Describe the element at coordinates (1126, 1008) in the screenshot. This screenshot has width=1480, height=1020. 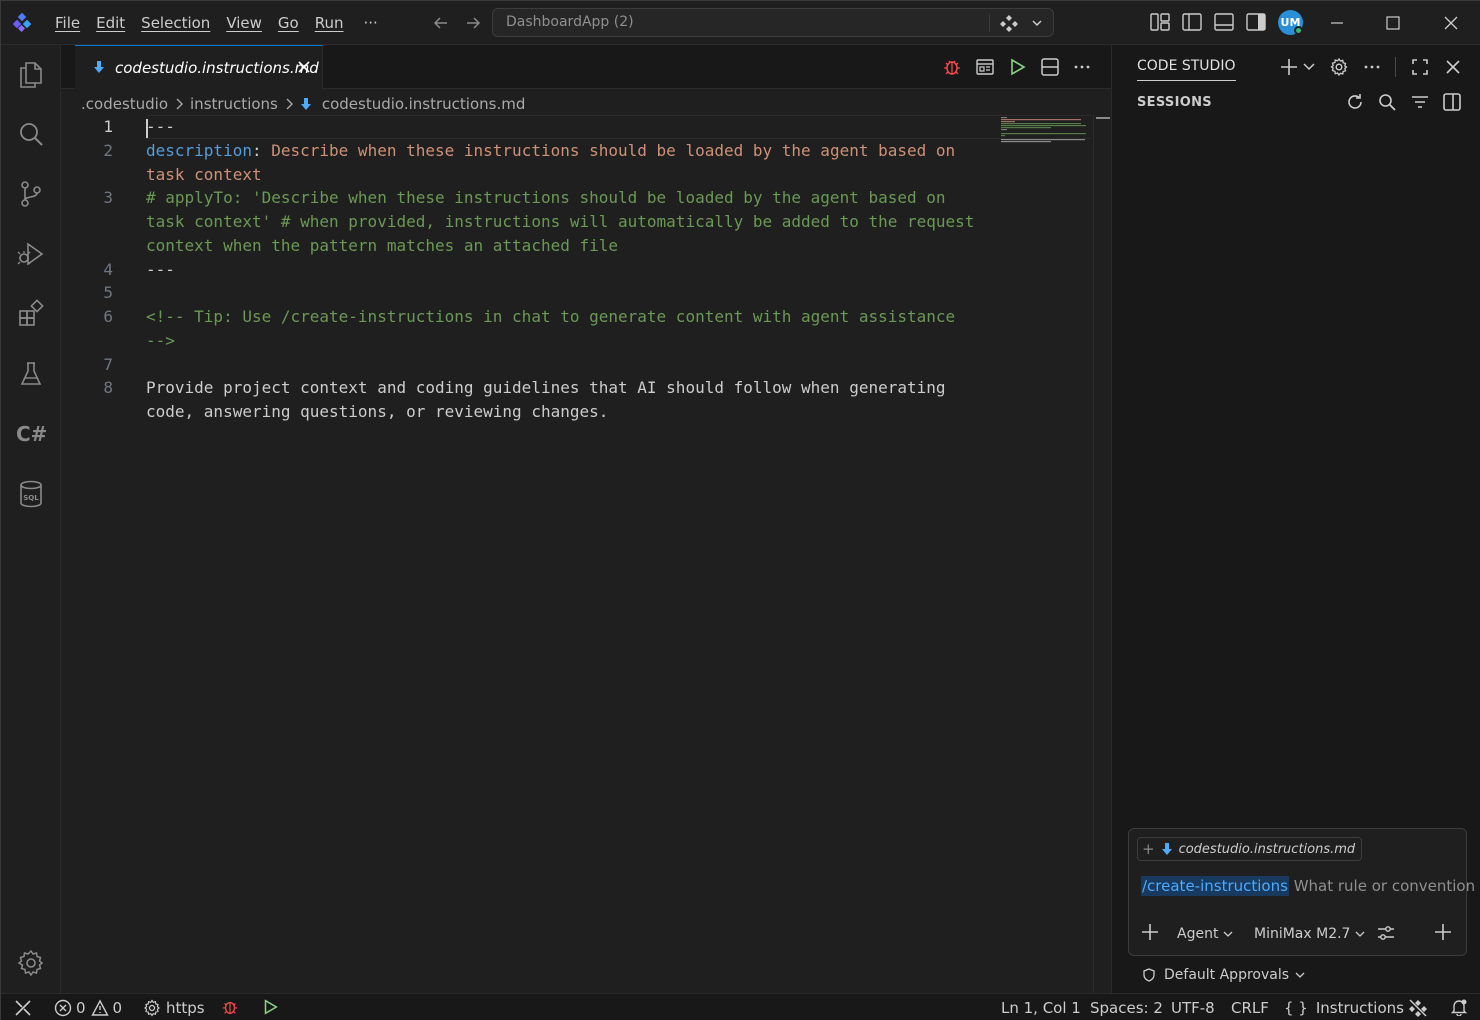
I see `indentation: Spaces: 2` at that location.